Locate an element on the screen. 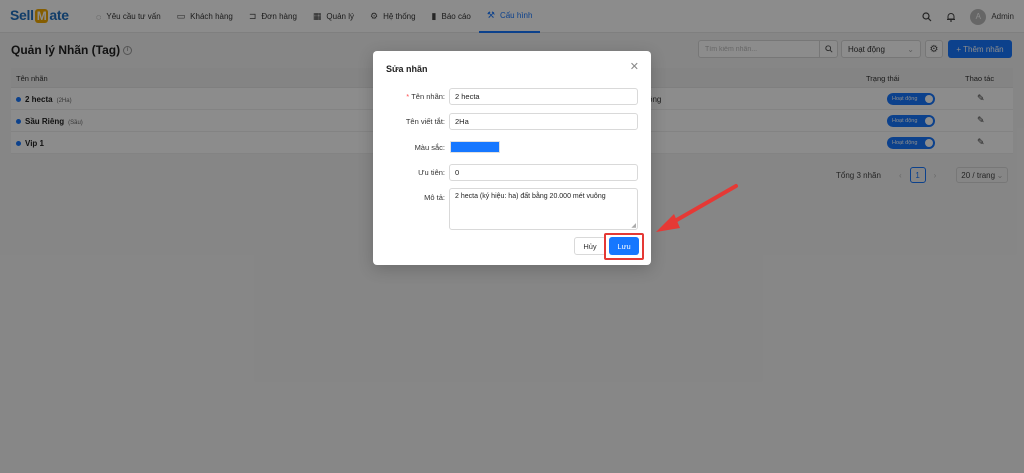  short-name-field: 2Ha is located at coordinates (543, 121).